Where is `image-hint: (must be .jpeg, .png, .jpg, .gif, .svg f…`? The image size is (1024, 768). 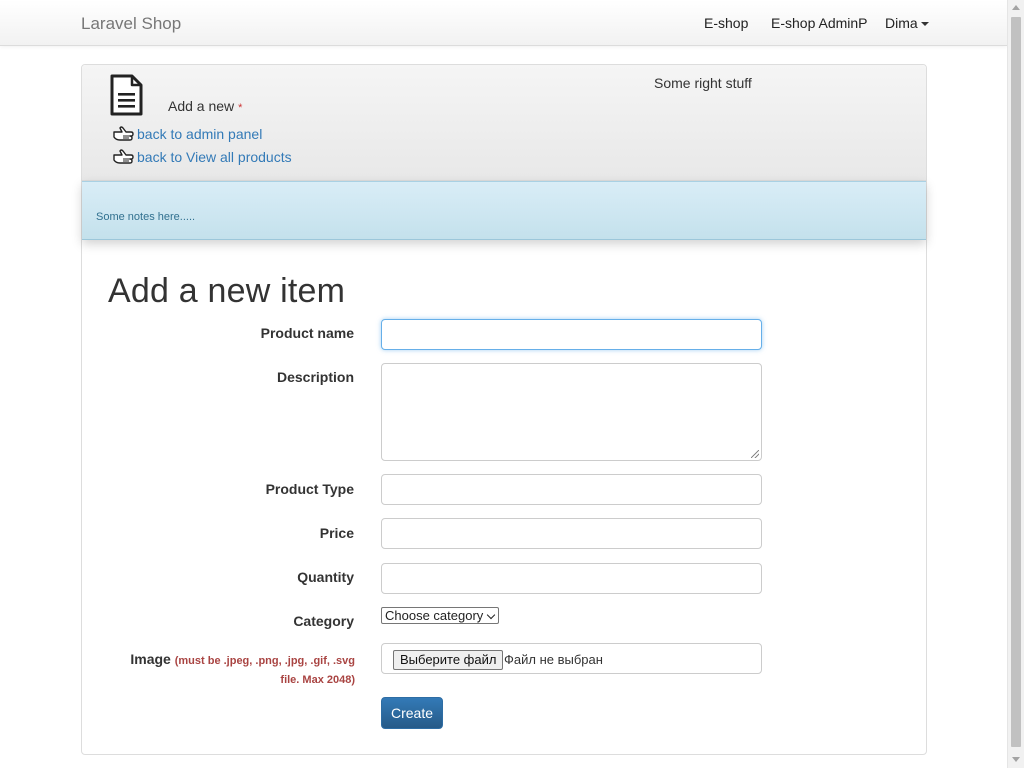 image-hint: (must be .jpeg, .png, .jpg, .gif, .svg f… is located at coordinates (264, 670).